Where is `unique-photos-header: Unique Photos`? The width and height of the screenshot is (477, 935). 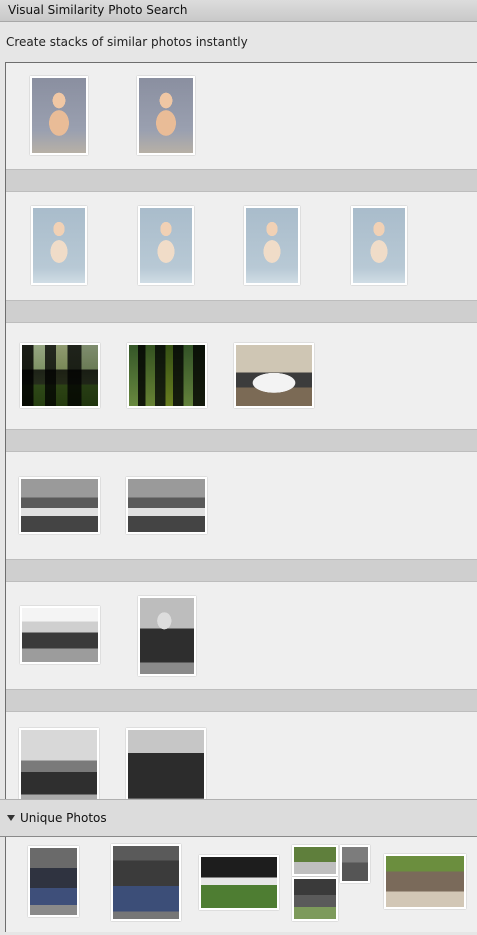 unique-photos-header: Unique Photos is located at coordinates (238, 818).